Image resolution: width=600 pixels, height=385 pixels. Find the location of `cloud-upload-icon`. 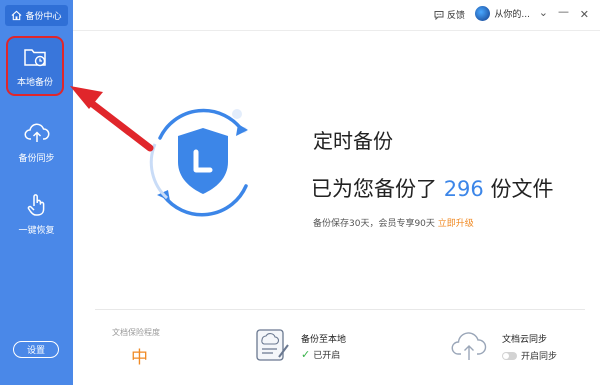

cloud-upload-icon is located at coordinates (36, 132).